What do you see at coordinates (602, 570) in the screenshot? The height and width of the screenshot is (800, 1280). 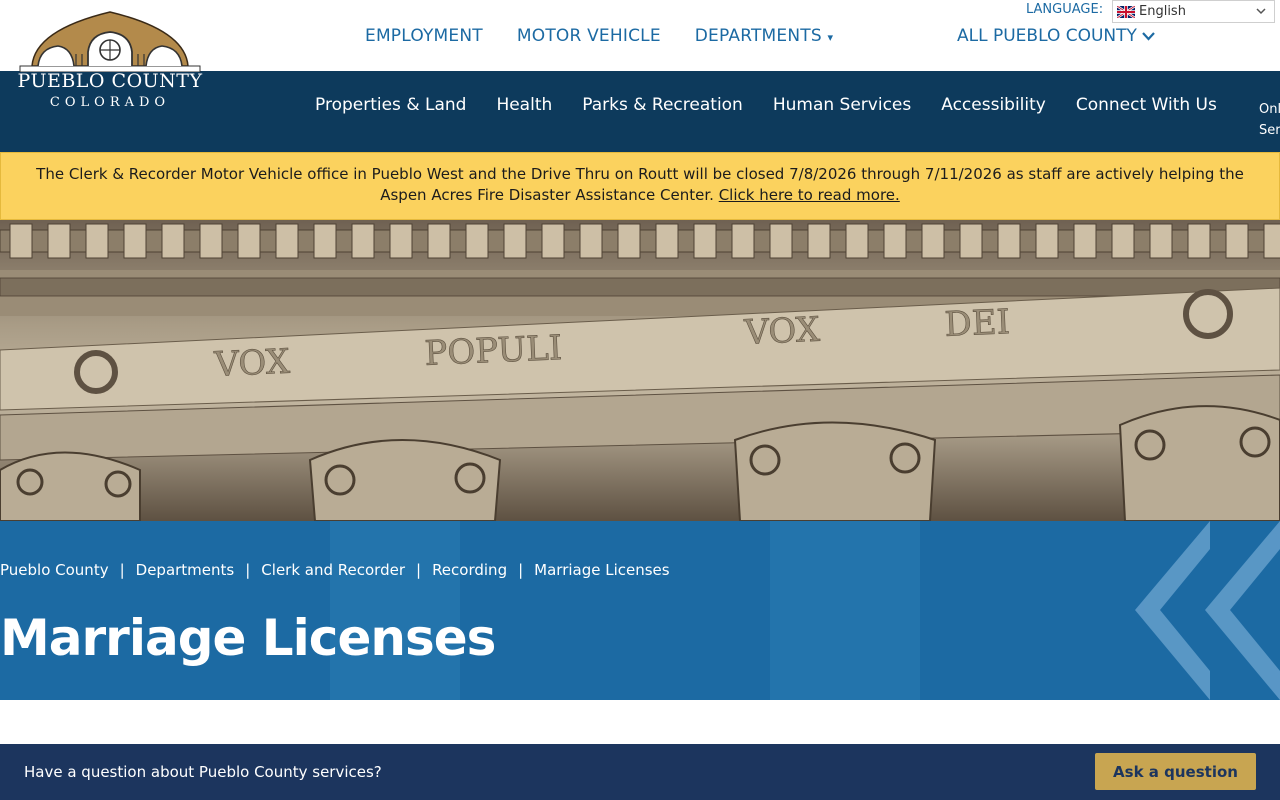 I see `breadcrumb-current: Marriage Licenses` at bounding box center [602, 570].